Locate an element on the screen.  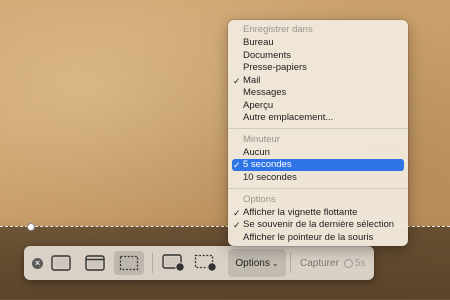
close-button: × is located at coordinates (37, 263).